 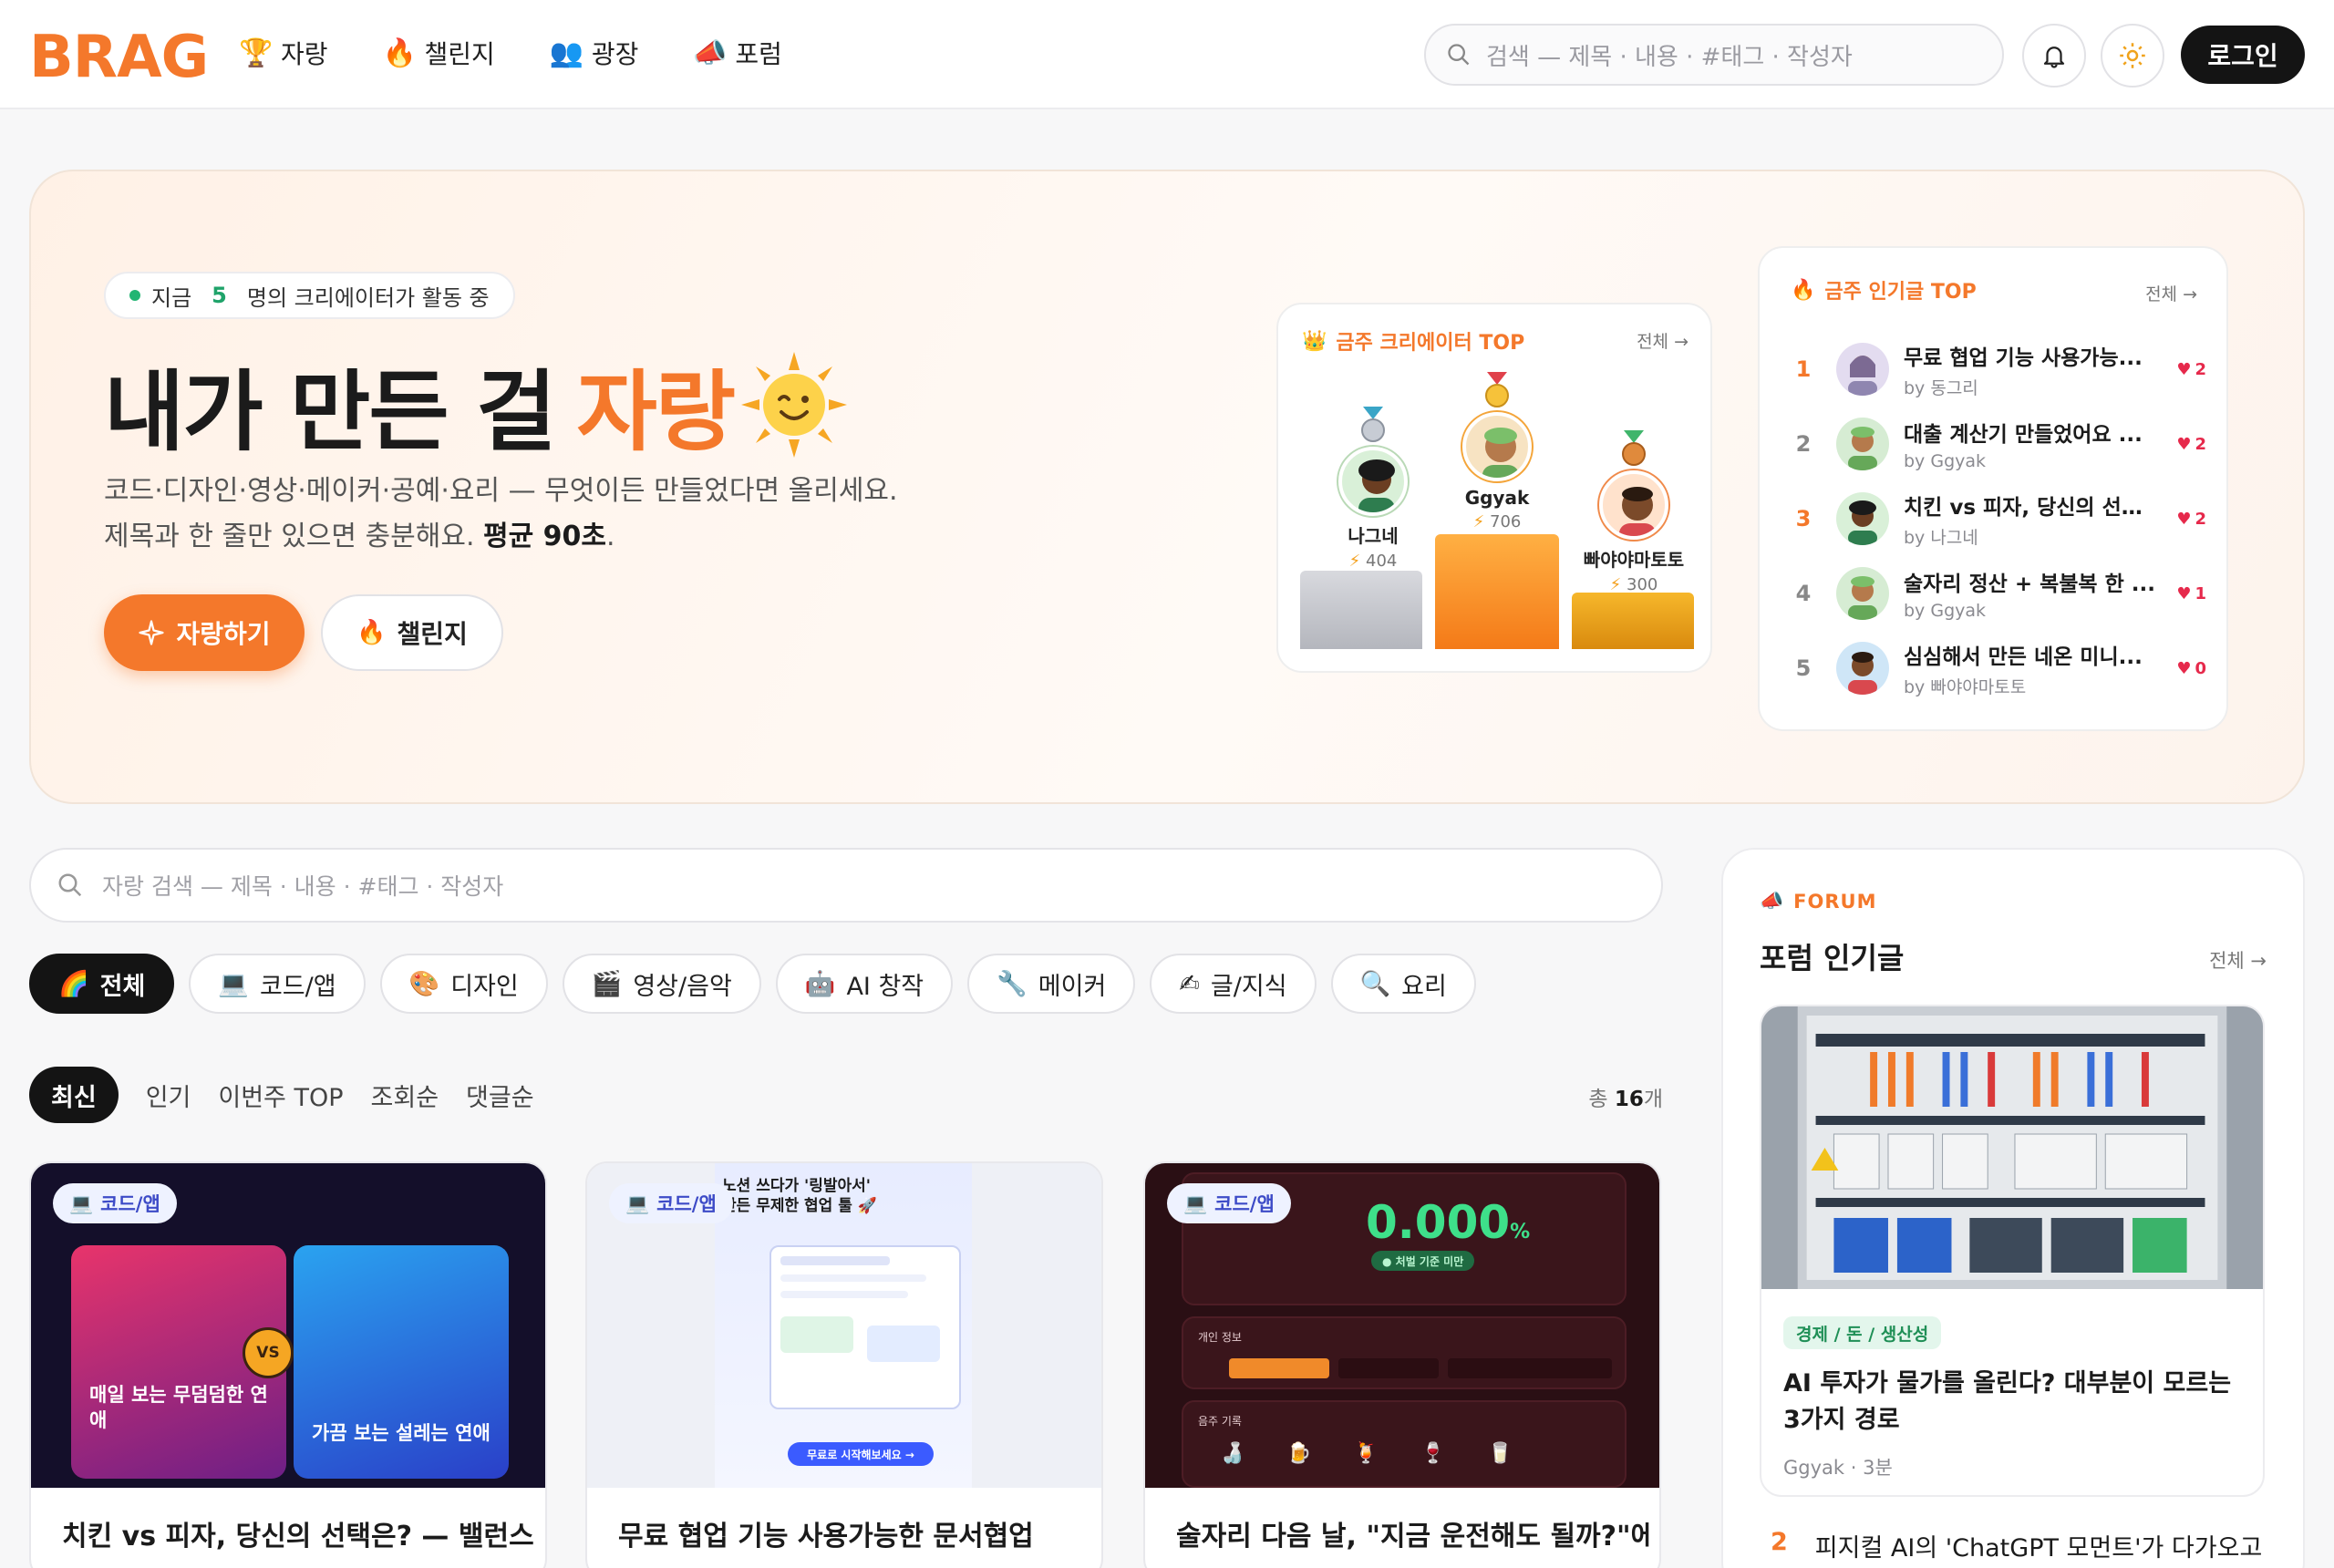 I want to click on podium-score-value: 404, so click(x=1382, y=561).